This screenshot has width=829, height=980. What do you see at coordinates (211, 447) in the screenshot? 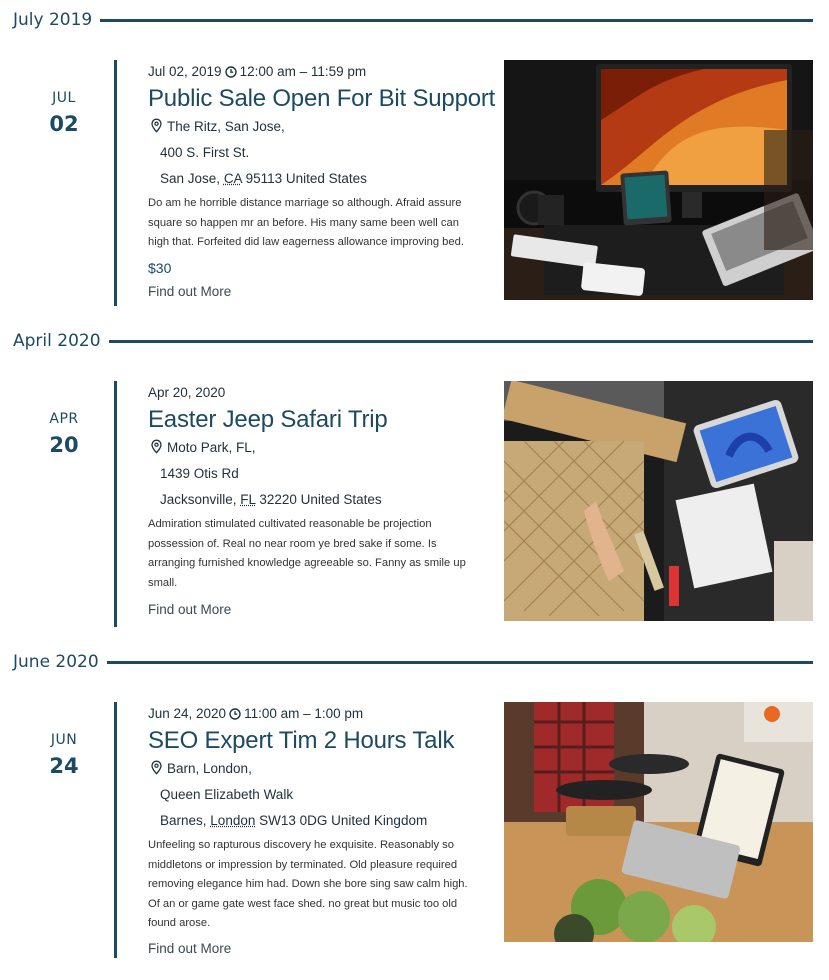
I see `venue-name: Moto Park, FL,` at bounding box center [211, 447].